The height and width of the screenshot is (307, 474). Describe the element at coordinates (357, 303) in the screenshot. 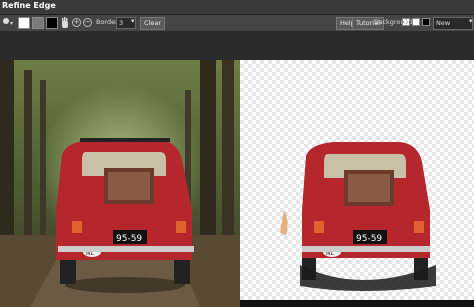

I see `status-strip` at that location.